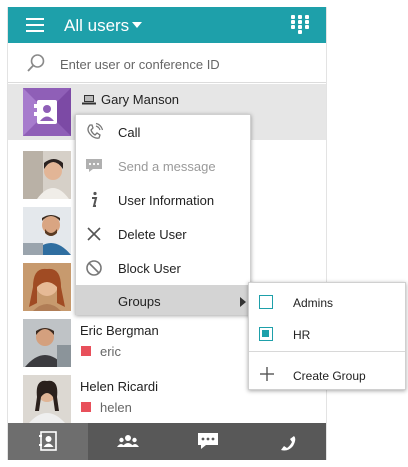  What do you see at coordinates (167, 25) in the screenshot?
I see `header-bar: All users` at bounding box center [167, 25].